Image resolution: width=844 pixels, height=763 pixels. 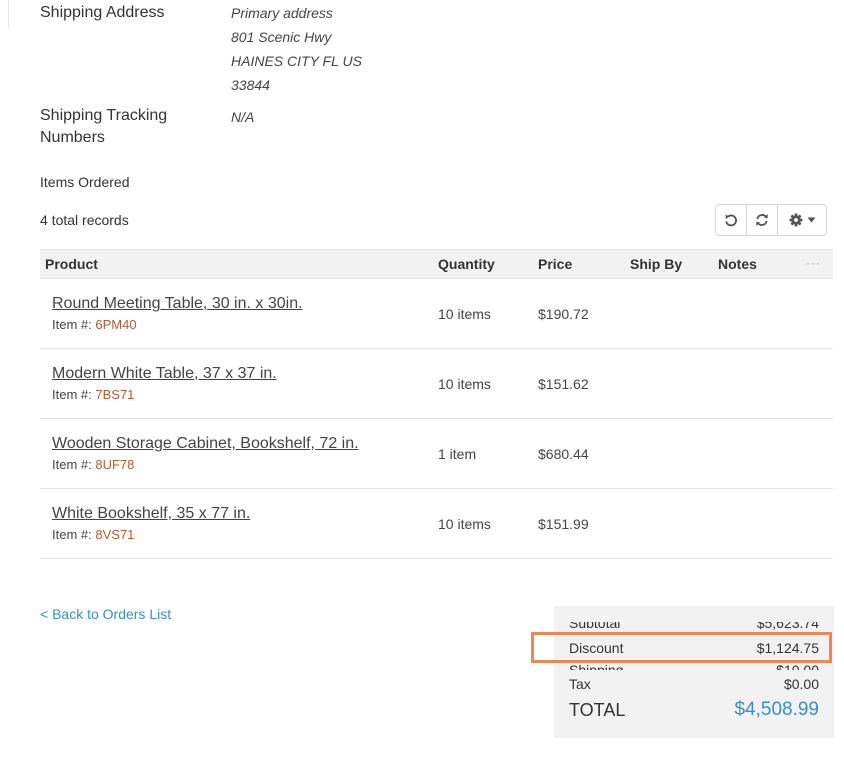 What do you see at coordinates (94, 324) in the screenshot?
I see `item-number: Item #: 6PM40` at bounding box center [94, 324].